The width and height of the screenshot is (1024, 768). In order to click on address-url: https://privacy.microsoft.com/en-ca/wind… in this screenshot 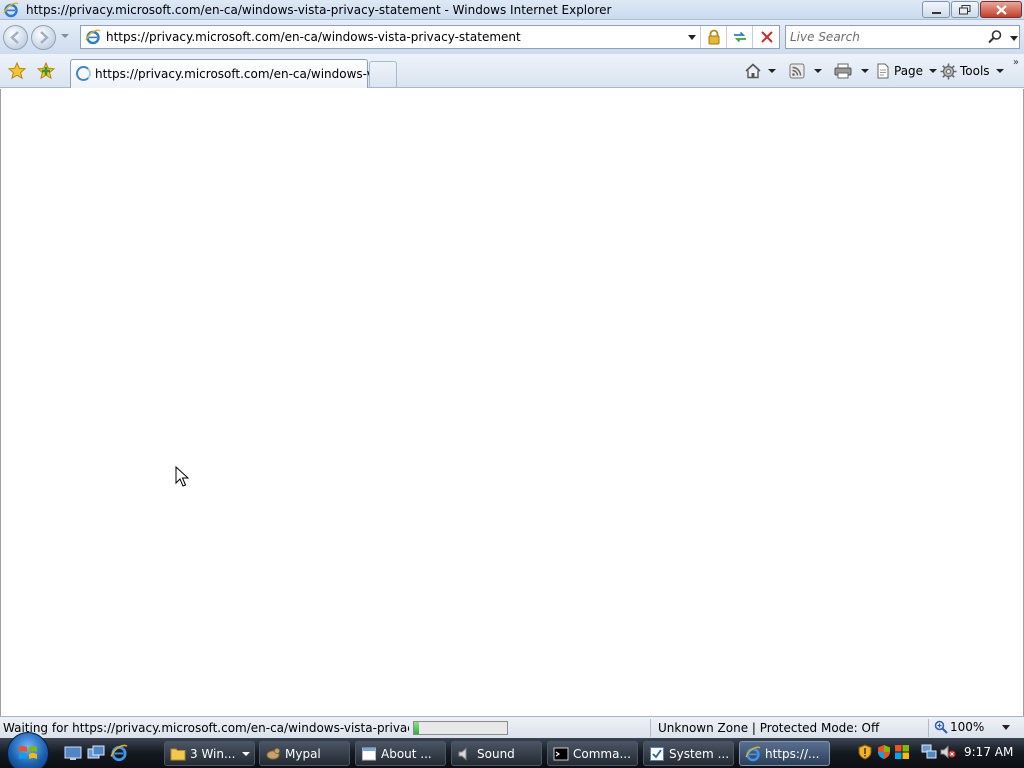, I will do `click(313, 37)`.